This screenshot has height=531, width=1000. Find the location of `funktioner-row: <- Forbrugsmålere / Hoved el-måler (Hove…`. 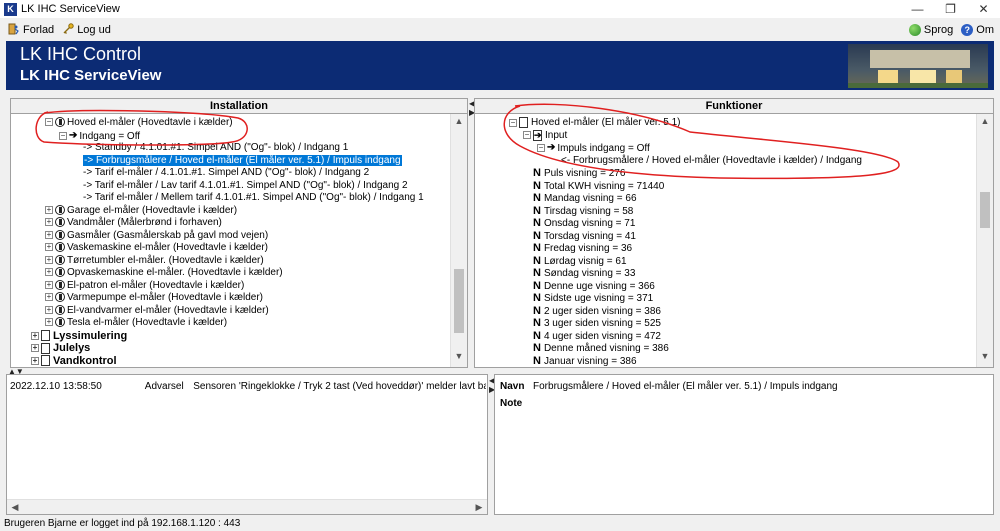

funktioner-row: <- Forbrugsmålere / Hoved el-måler (Hove… is located at coordinates (711, 161).